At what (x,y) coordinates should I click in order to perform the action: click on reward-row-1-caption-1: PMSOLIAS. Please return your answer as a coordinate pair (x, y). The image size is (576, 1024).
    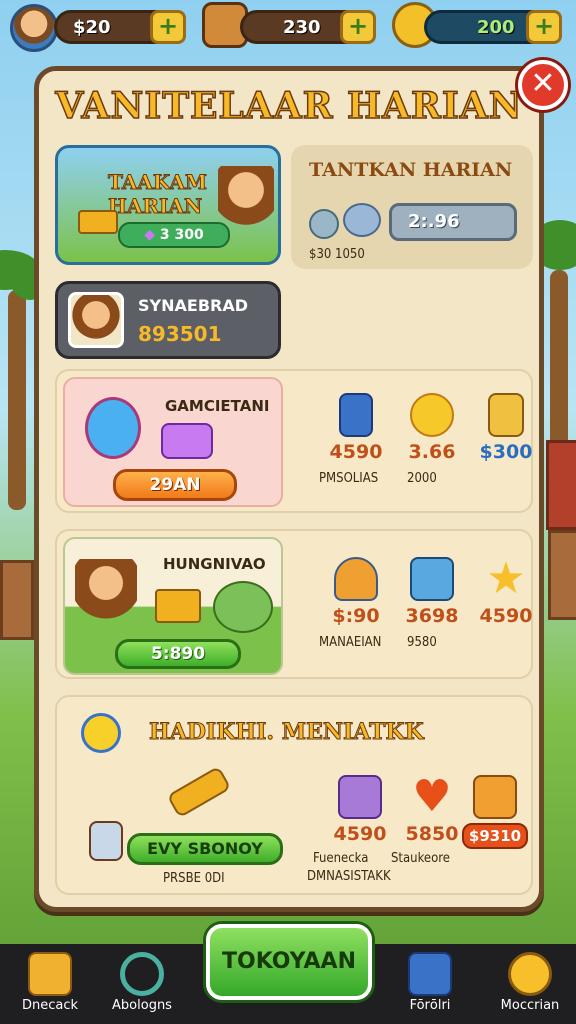
    Looking at the image, I should click on (349, 478).